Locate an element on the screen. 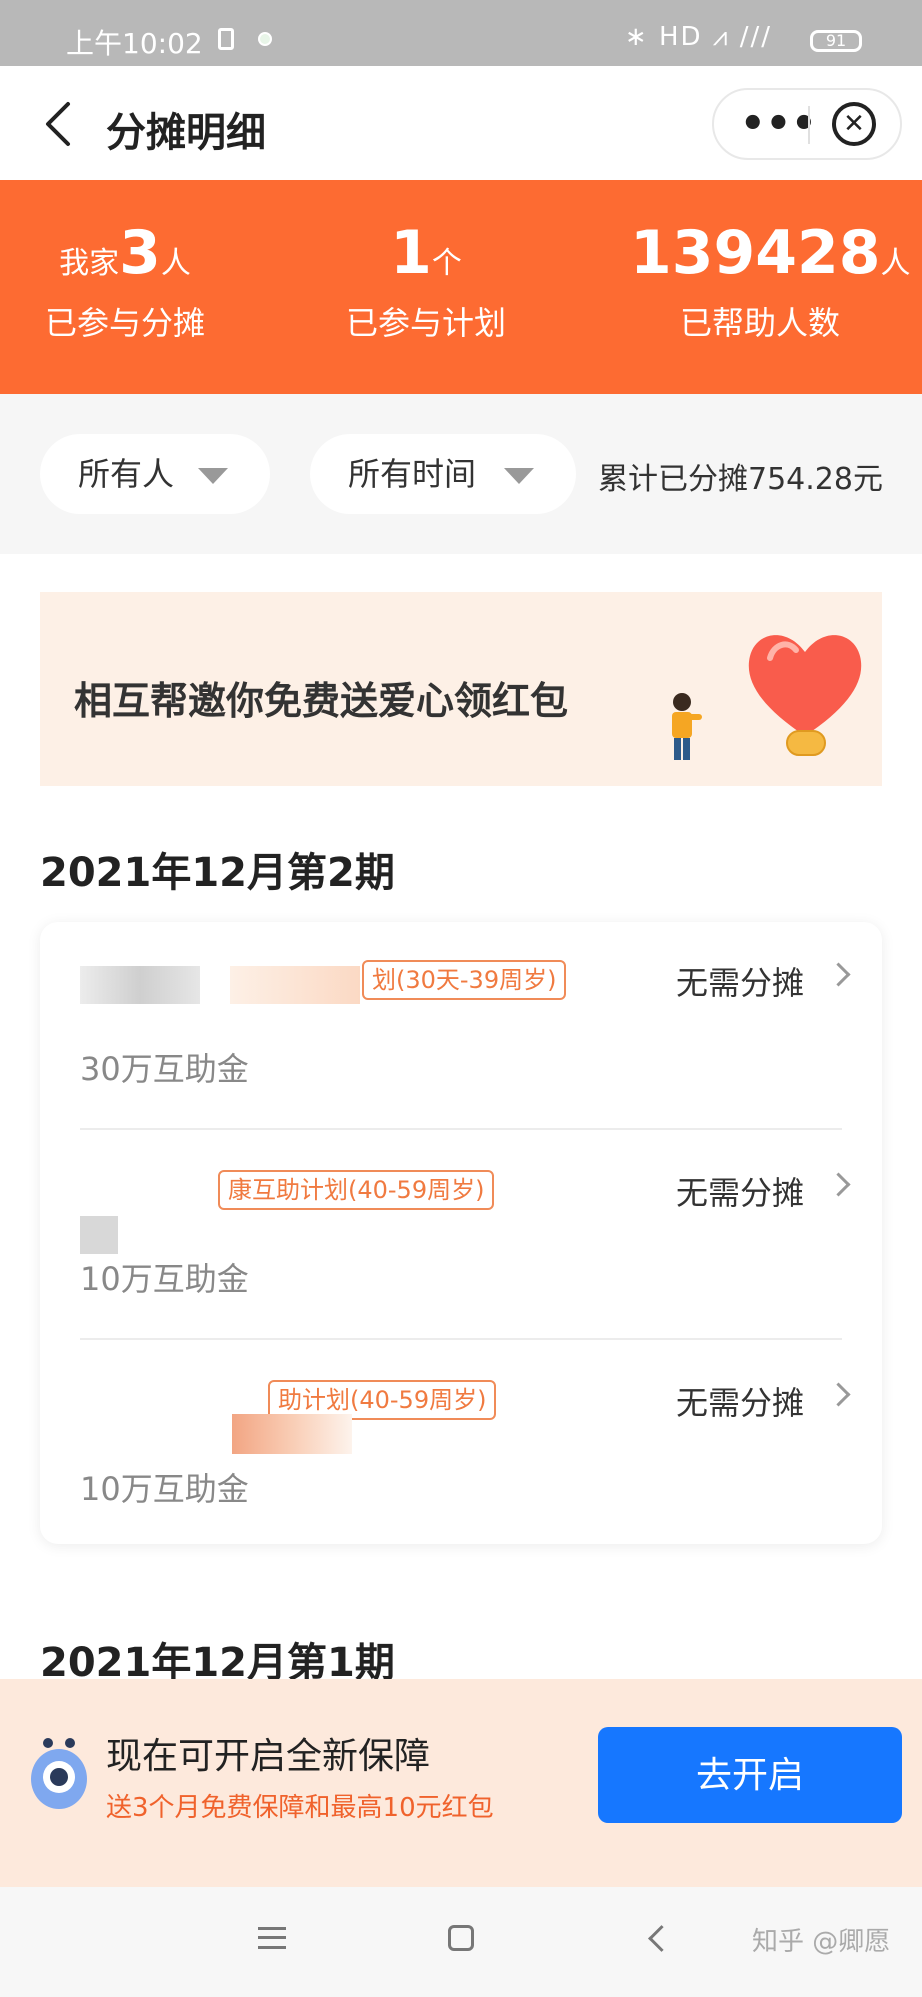 The image size is (922, 1997). stat-family-unit: 人 is located at coordinates (175, 263).